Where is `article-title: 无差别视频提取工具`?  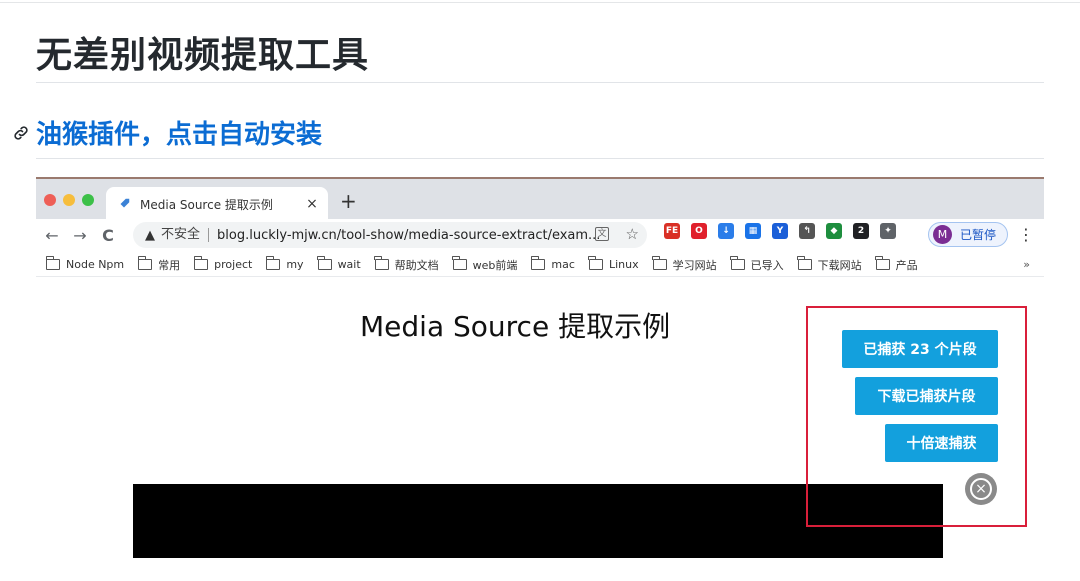 article-title: 无差别视频提取工具 is located at coordinates (203, 55).